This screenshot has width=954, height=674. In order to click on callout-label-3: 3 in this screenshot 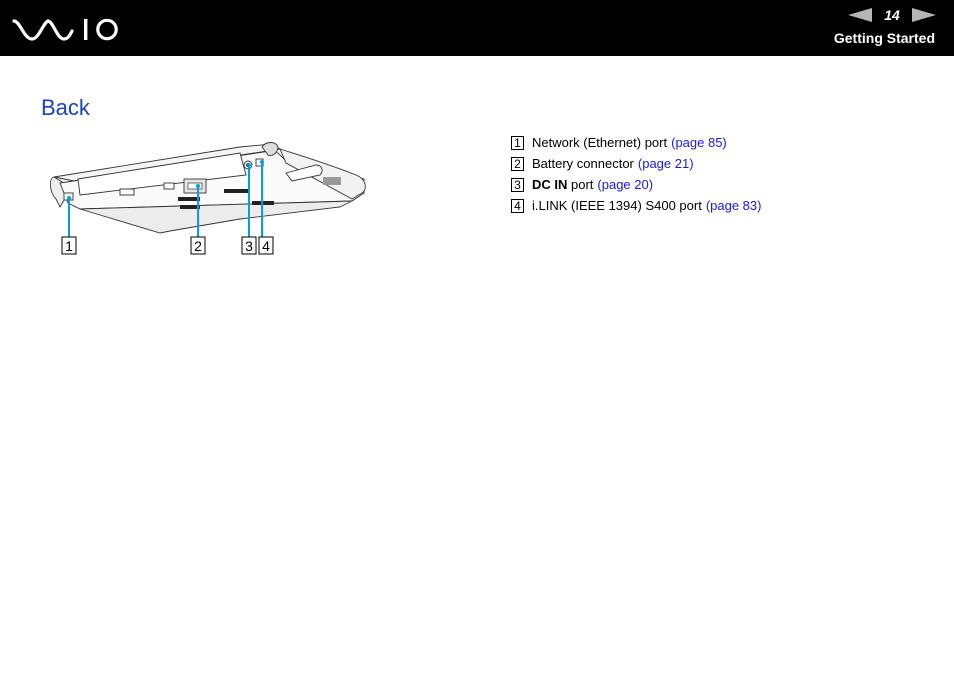, I will do `click(249, 245)`.